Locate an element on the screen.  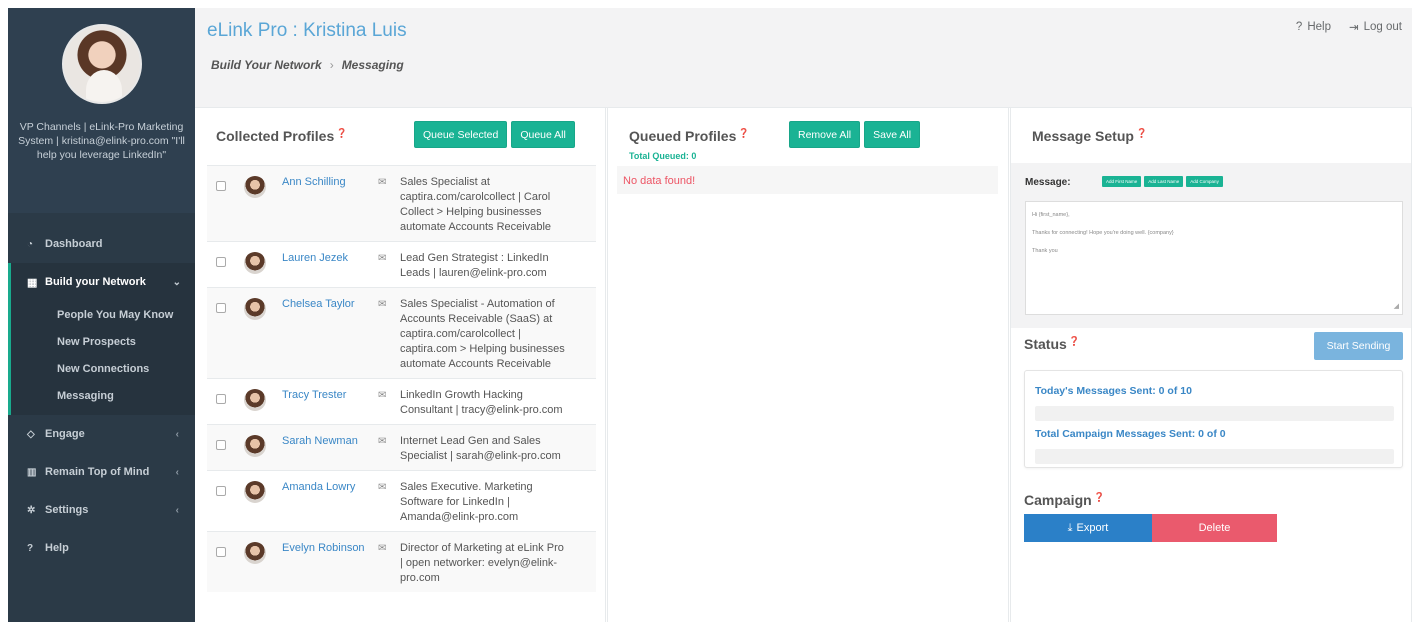
start-sending-button: Start Sending is located at coordinates (1358, 346).